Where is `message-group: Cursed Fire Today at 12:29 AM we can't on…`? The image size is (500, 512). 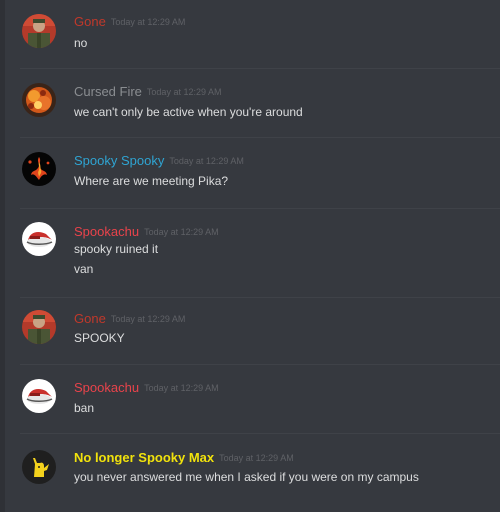
message-group: Cursed Fire Today at 12:29 AM we can't on… is located at coordinates (250, 103).